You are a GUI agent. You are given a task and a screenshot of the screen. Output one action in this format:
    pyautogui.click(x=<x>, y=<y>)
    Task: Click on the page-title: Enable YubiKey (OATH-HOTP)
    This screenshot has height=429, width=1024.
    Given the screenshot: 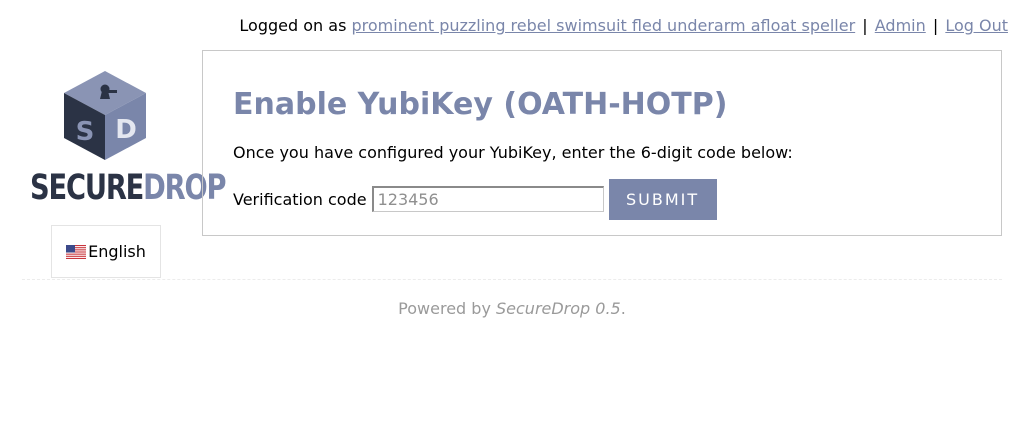 What is the action you would take?
    pyautogui.click(x=480, y=104)
    